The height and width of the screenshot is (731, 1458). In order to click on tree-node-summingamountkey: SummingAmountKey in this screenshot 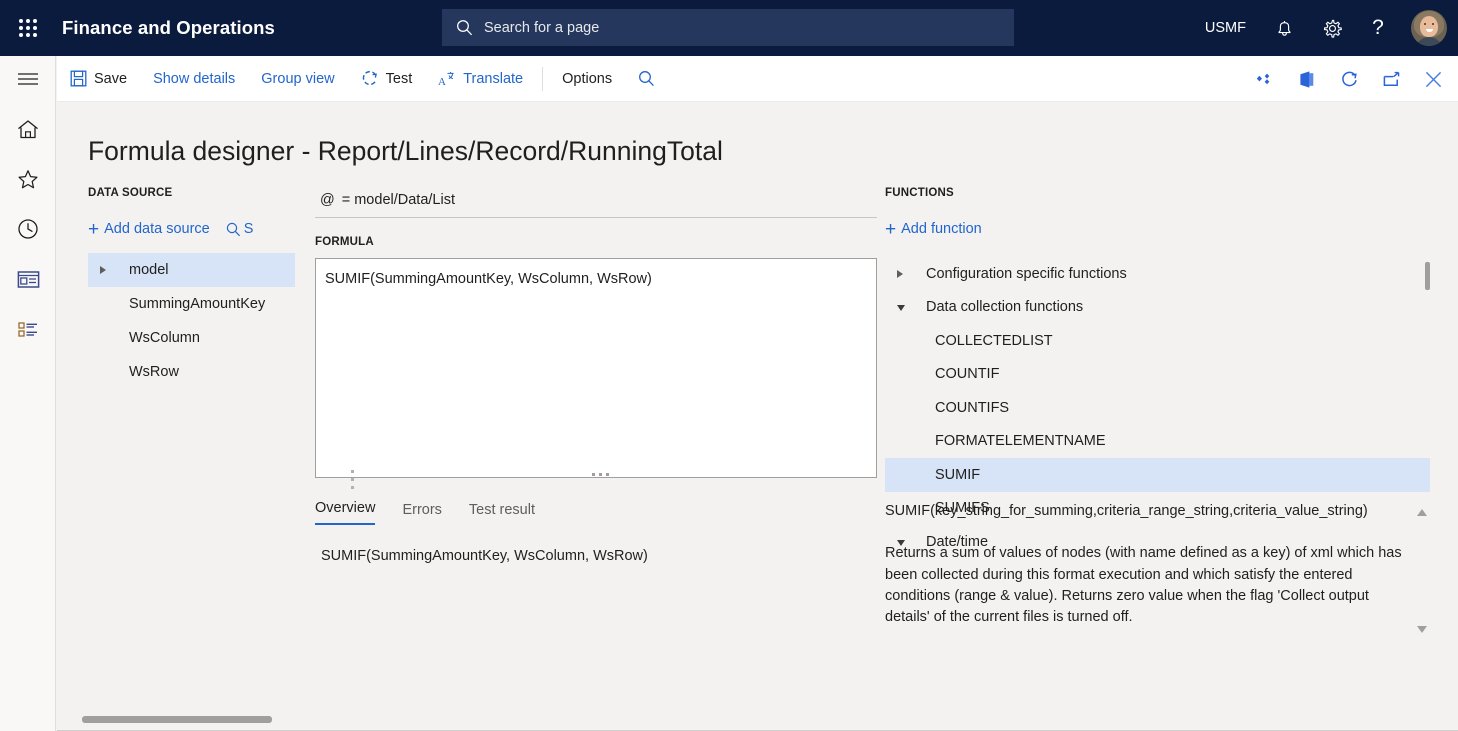, I will do `click(191, 304)`.